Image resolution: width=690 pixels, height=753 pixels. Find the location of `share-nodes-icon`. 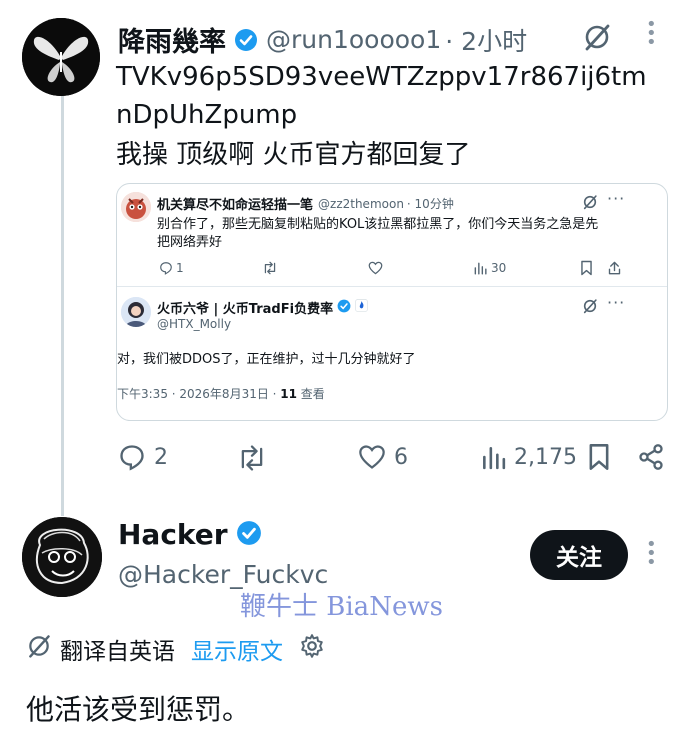

share-nodes-icon is located at coordinates (651, 457).